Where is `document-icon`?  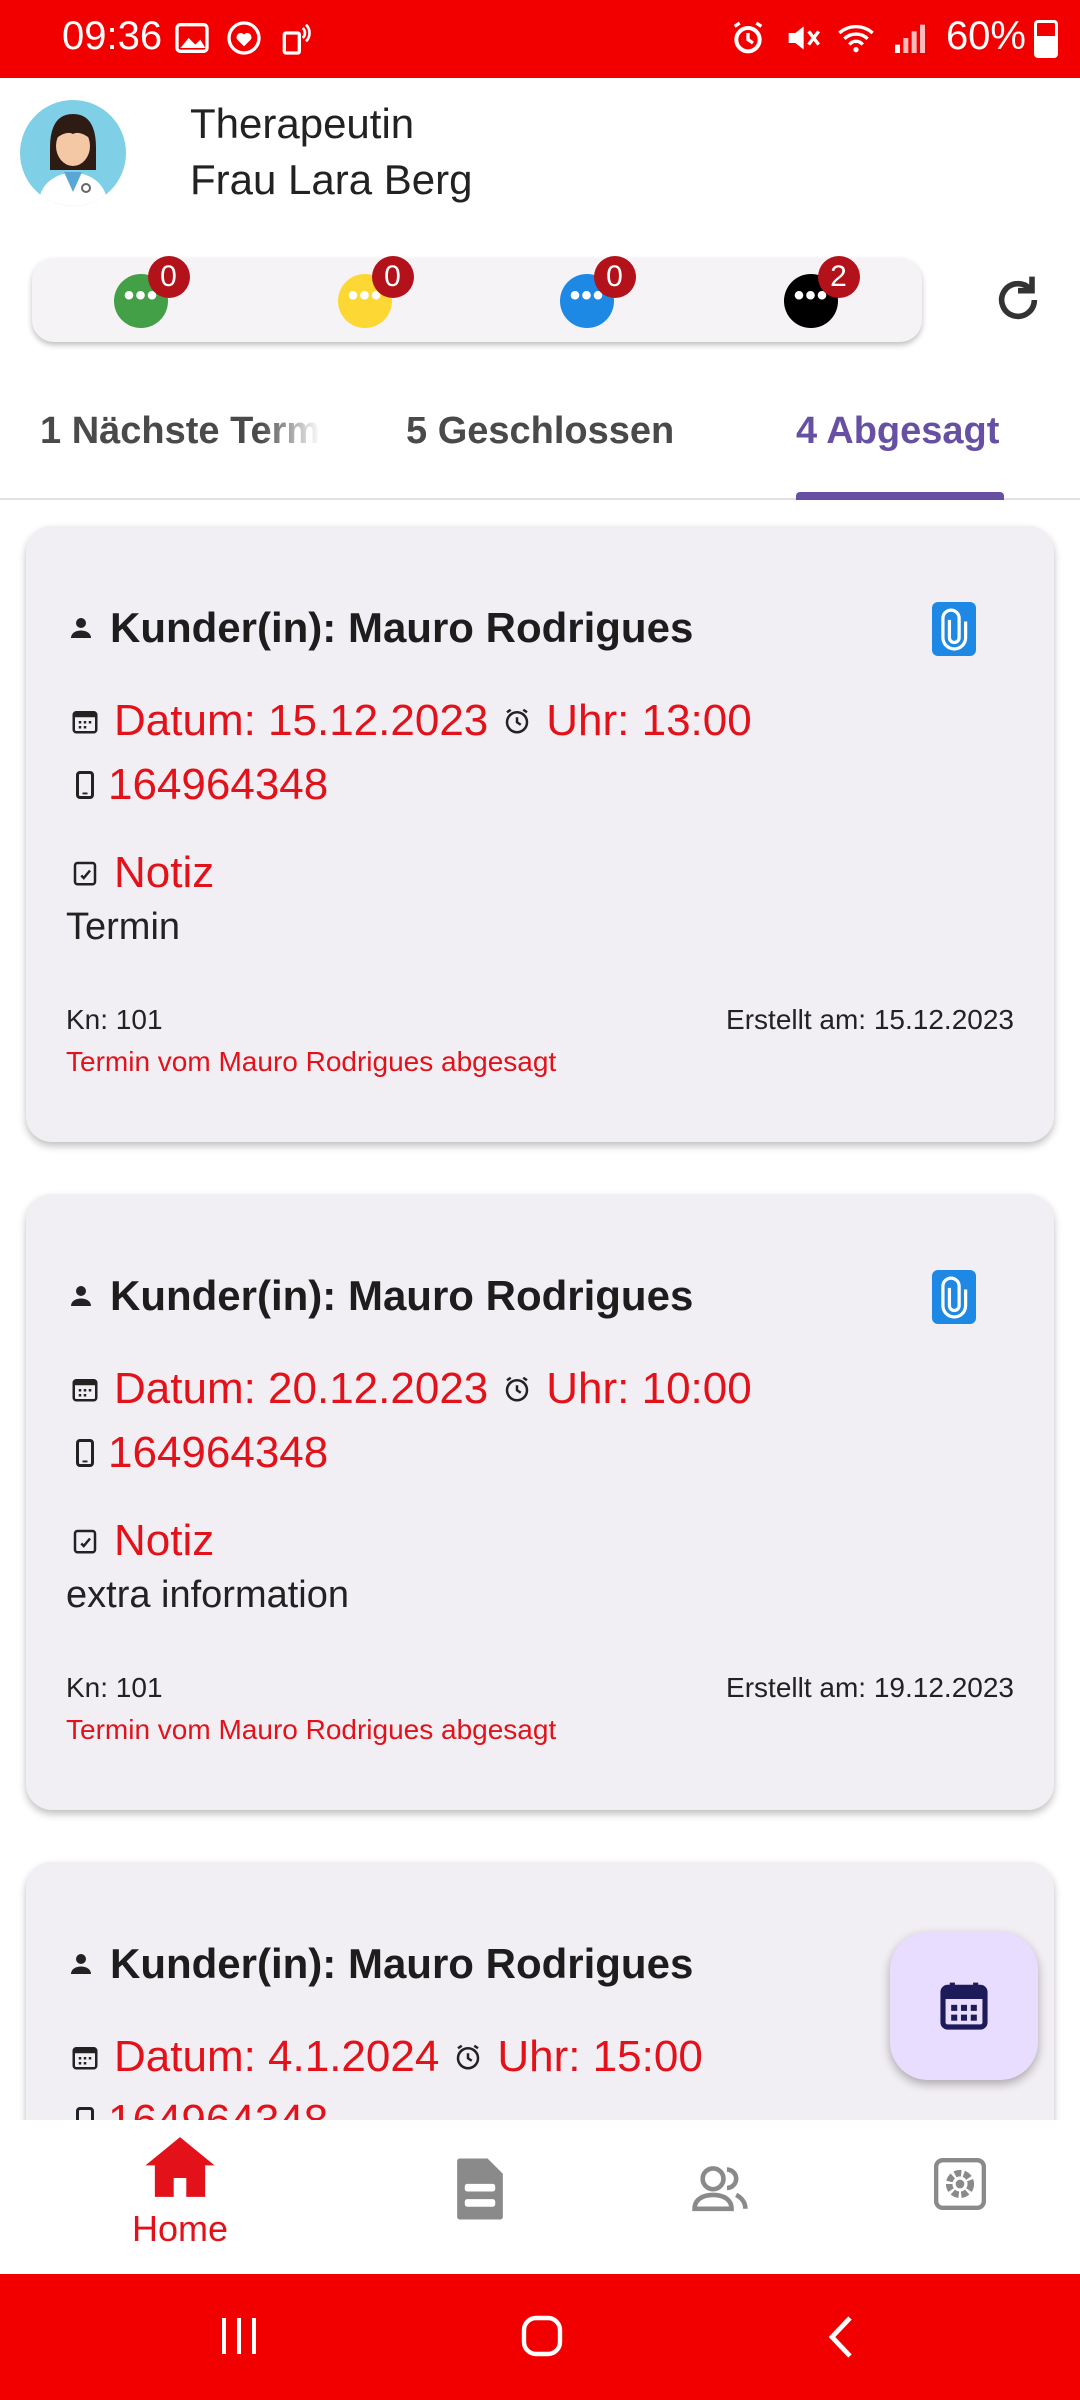 document-icon is located at coordinates (480, 2189).